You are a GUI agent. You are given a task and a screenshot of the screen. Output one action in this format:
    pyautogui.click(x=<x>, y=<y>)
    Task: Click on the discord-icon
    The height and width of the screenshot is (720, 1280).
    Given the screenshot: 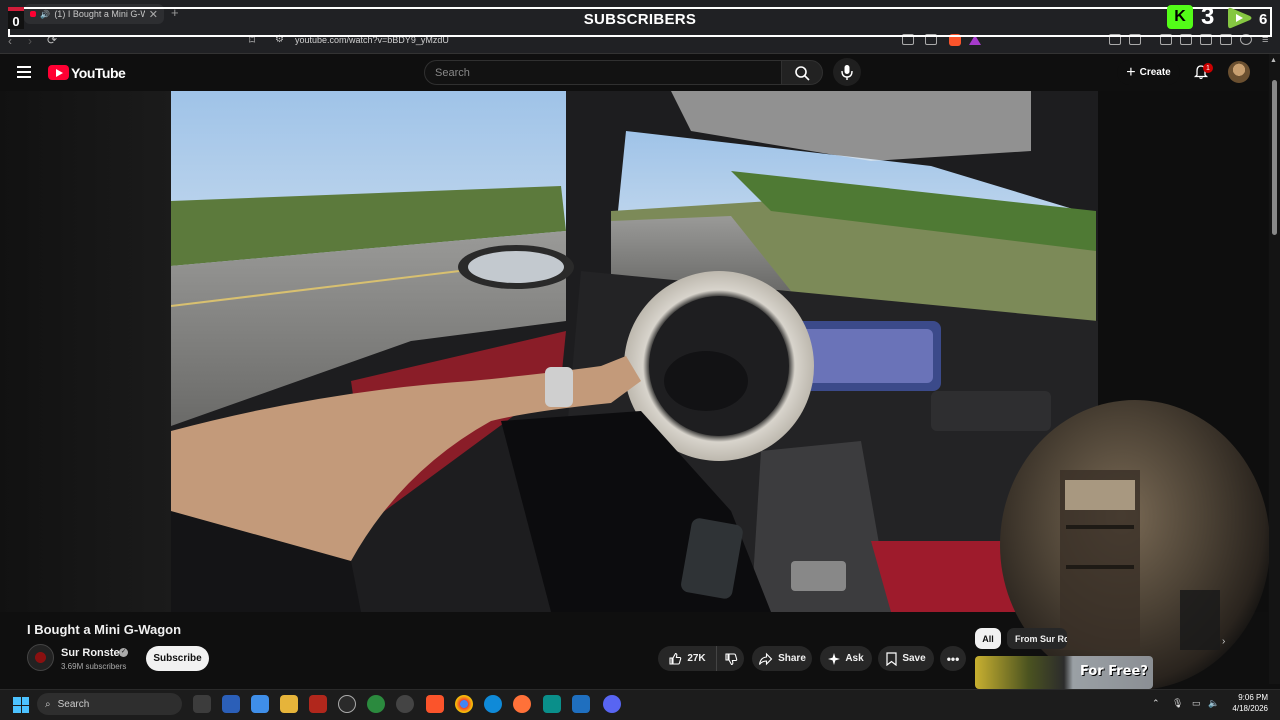 What is the action you would take?
    pyautogui.click(x=612, y=704)
    